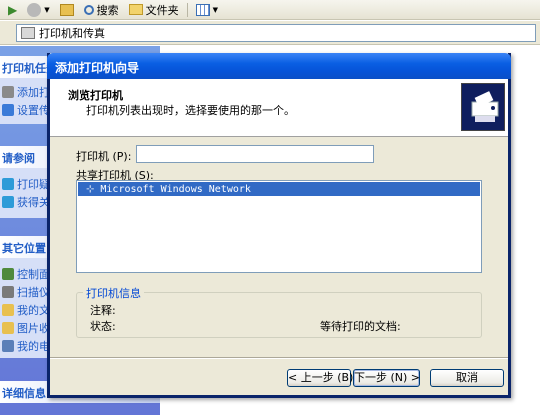  Describe the element at coordinates (24, 393) in the screenshot. I see `section-title: 详细信息` at that location.